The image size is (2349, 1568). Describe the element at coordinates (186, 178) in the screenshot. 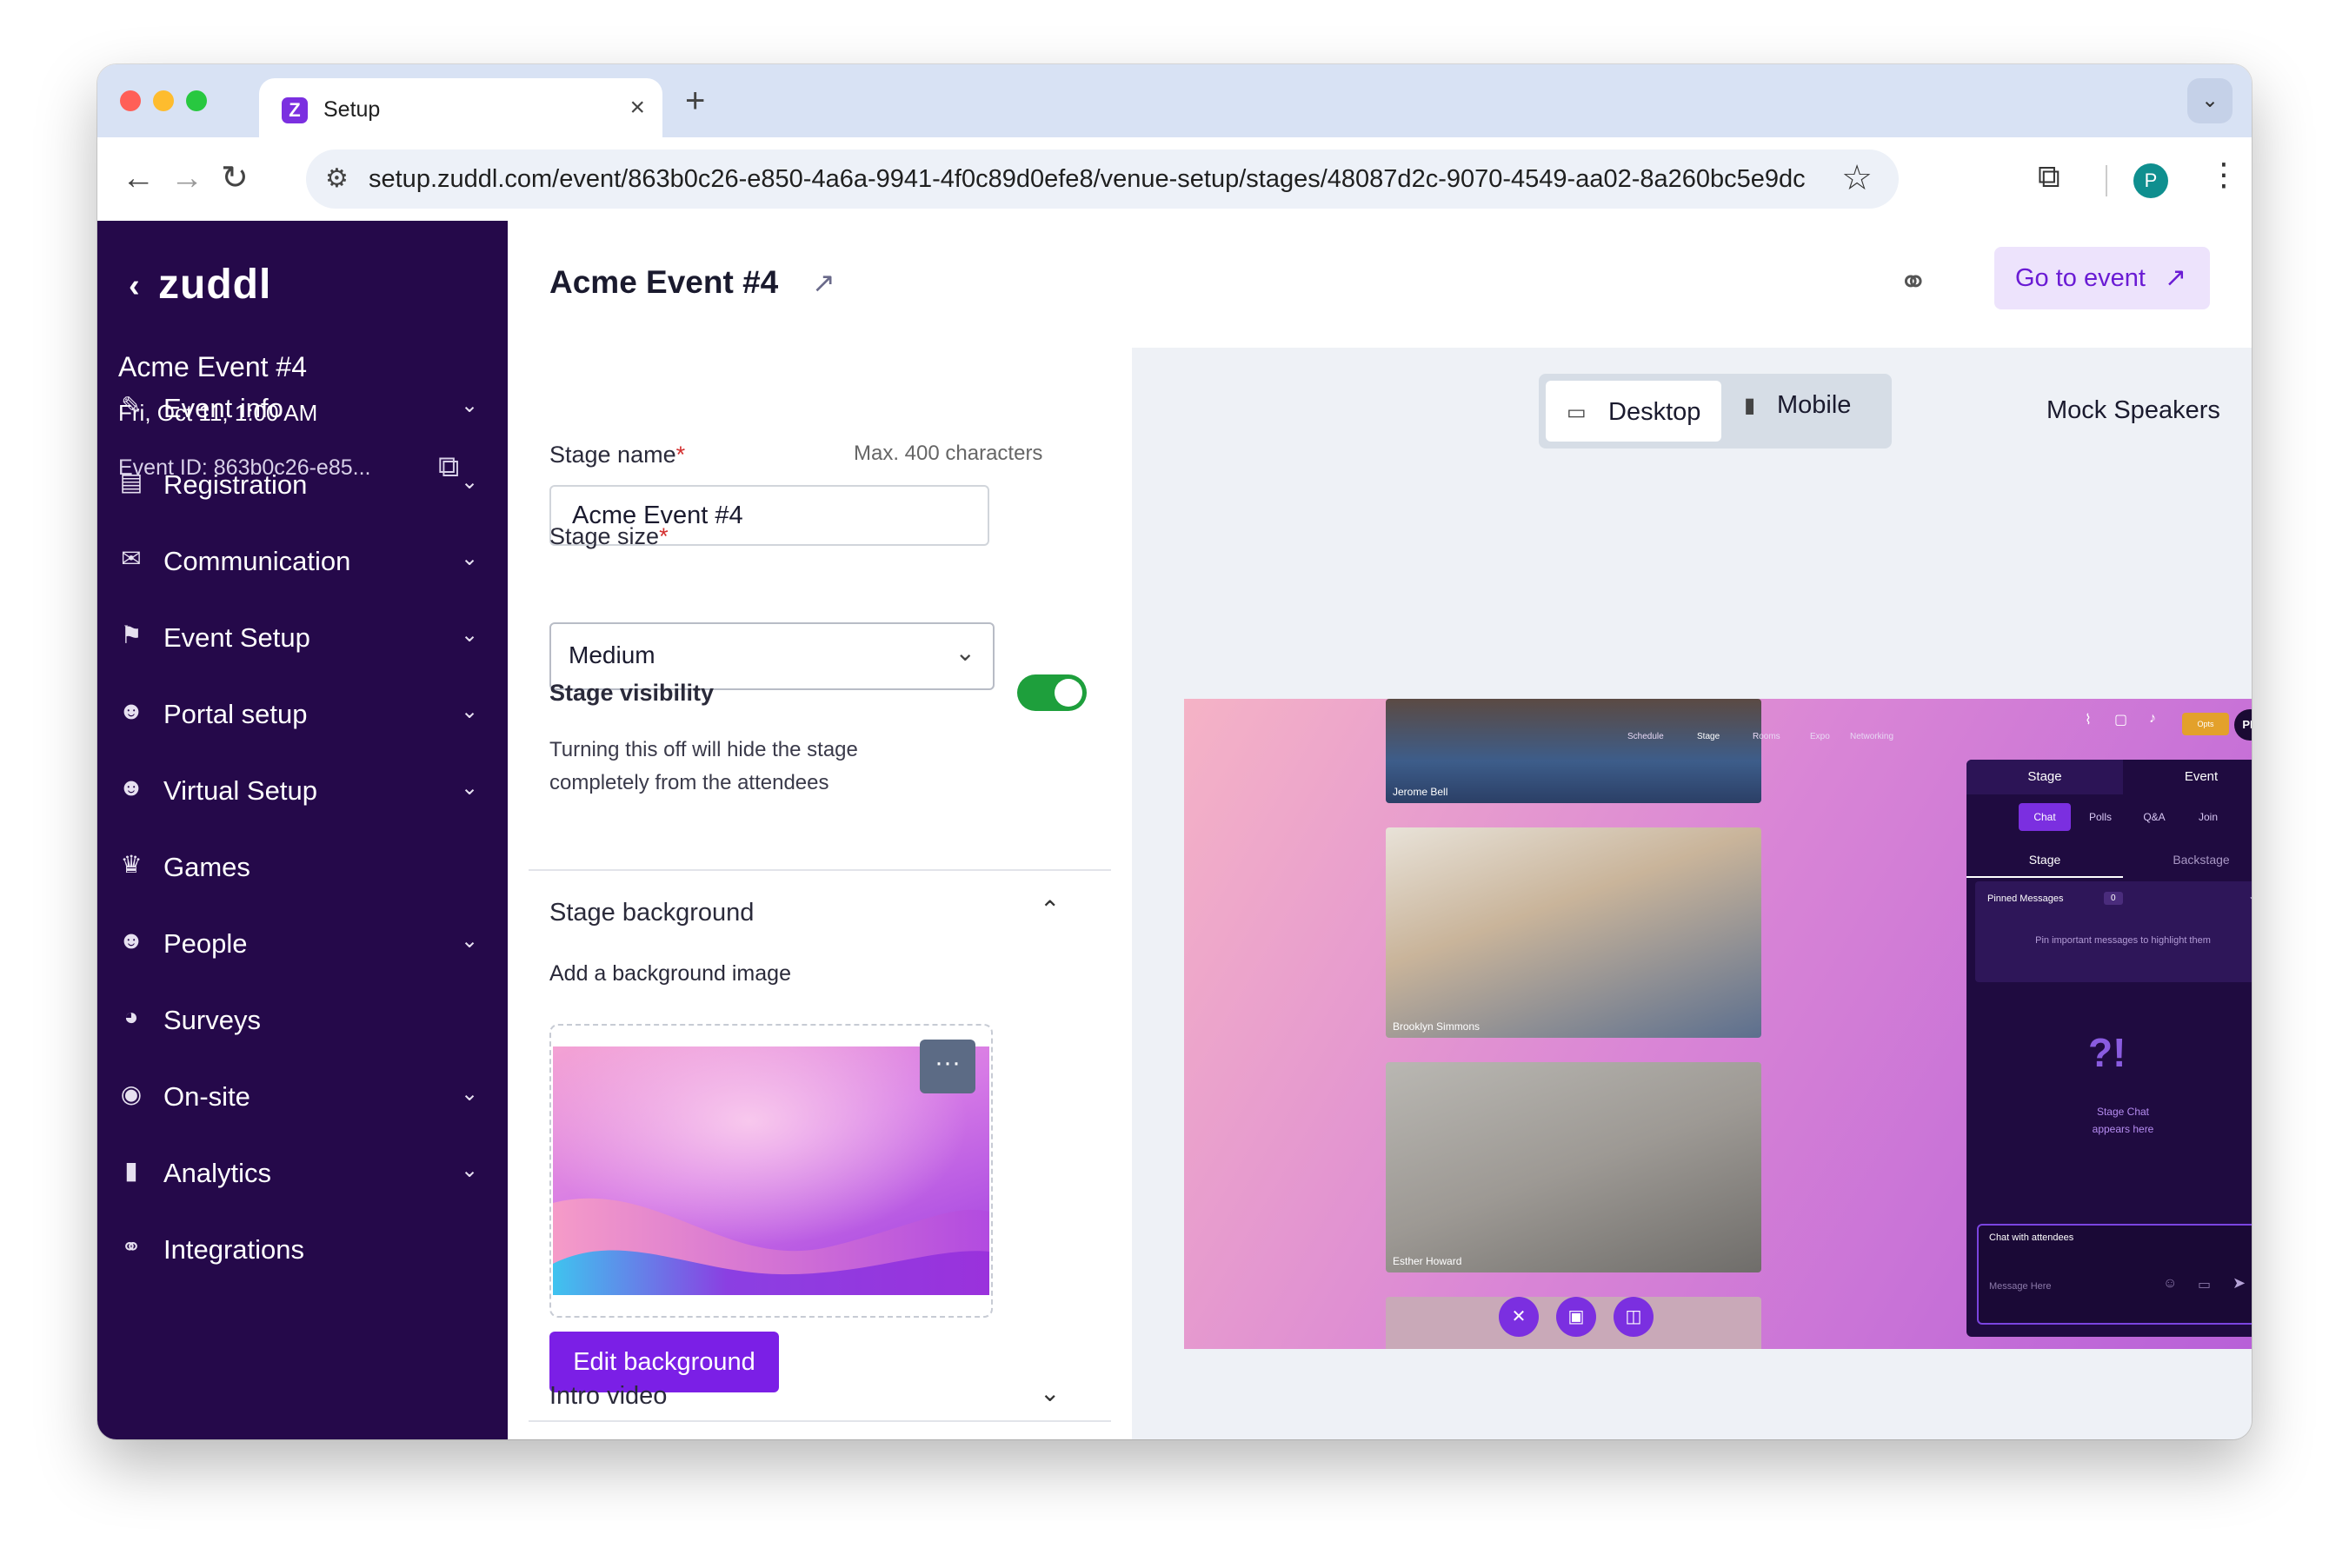

I see `forward-icon: →` at that location.